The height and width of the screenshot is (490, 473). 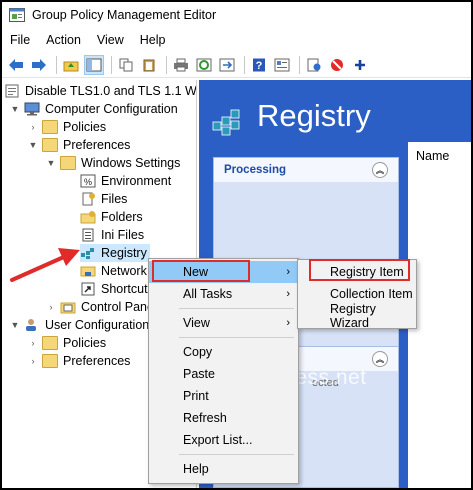 I want to click on menu-action: Action, so click(x=63, y=40).